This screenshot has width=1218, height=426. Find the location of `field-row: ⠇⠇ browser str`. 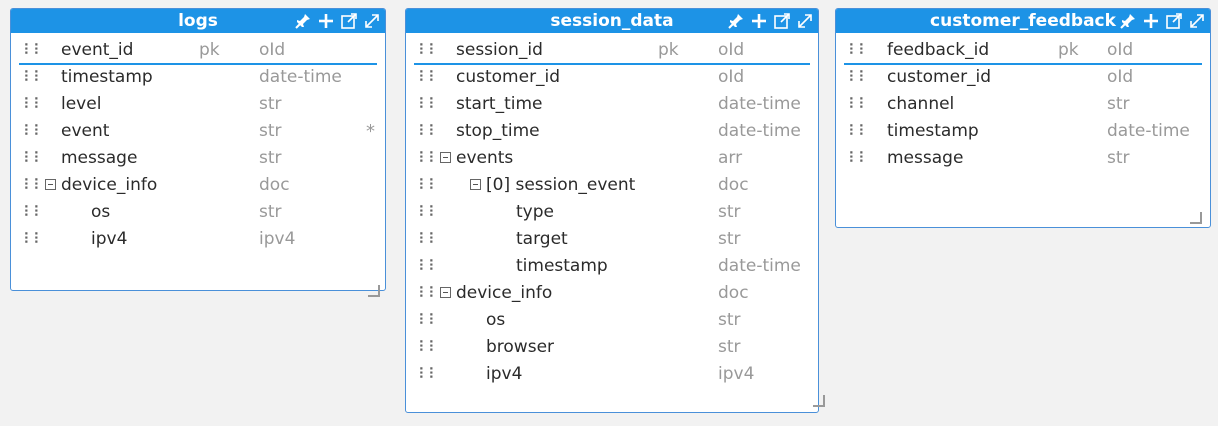

field-row: ⠇⠇ browser str is located at coordinates (612, 347).